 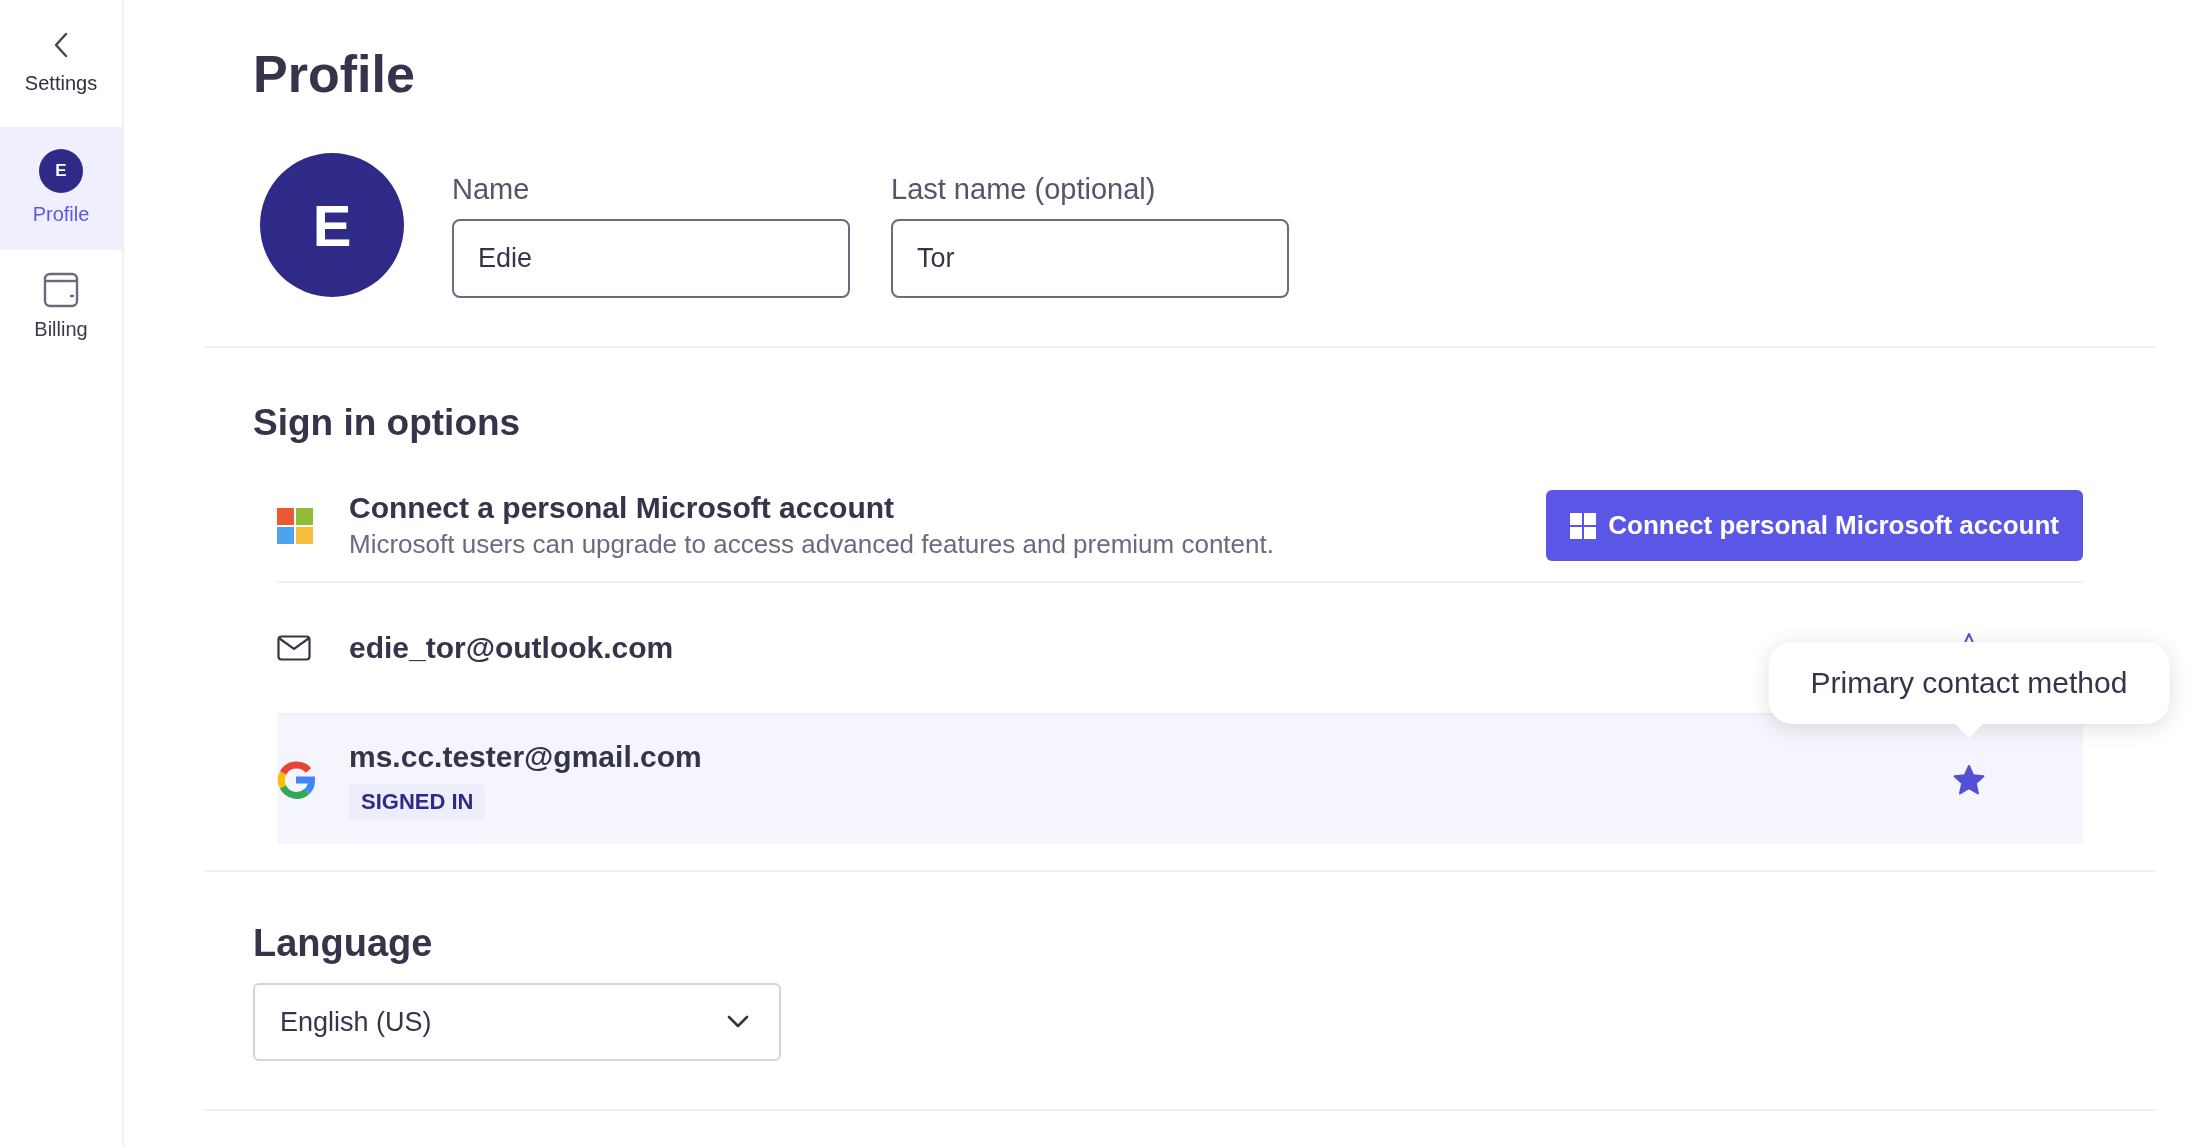 What do you see at coordinates (296, 779) in the screenshot?
I see `google-logo-icon` at bounding box center [296, 779].